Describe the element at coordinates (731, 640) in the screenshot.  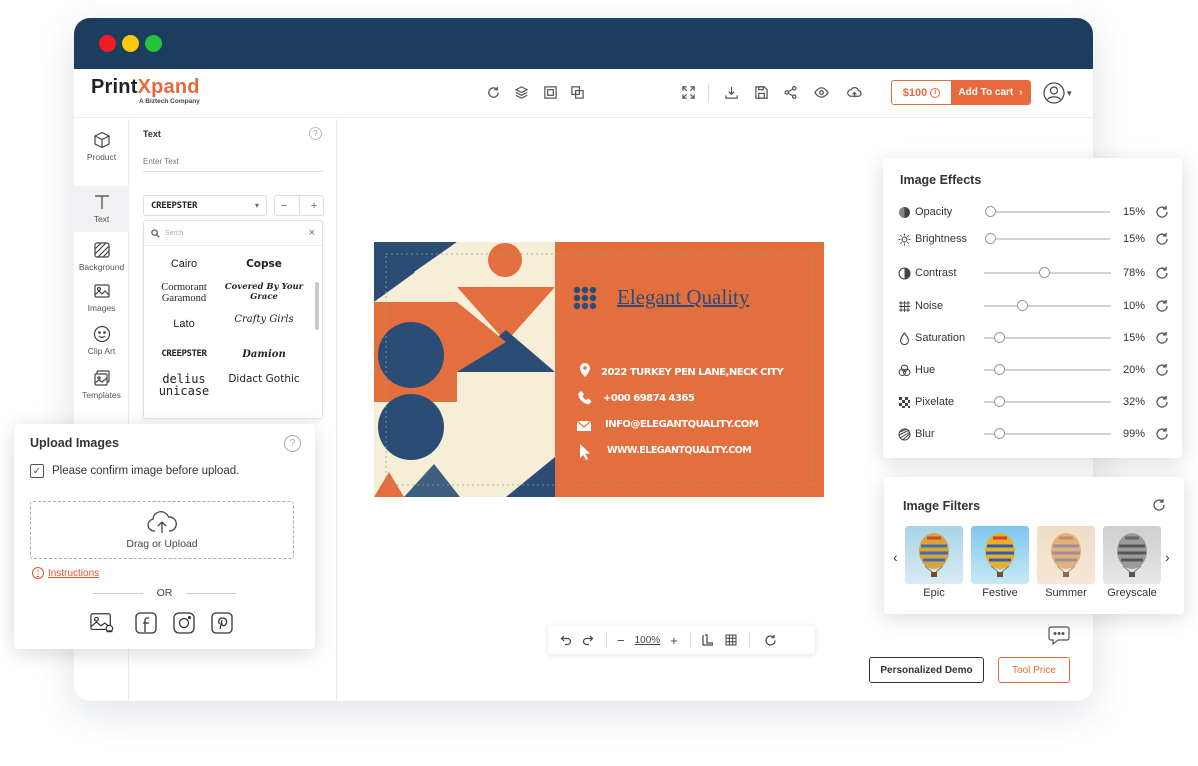
I see `grid-icon` at that location.